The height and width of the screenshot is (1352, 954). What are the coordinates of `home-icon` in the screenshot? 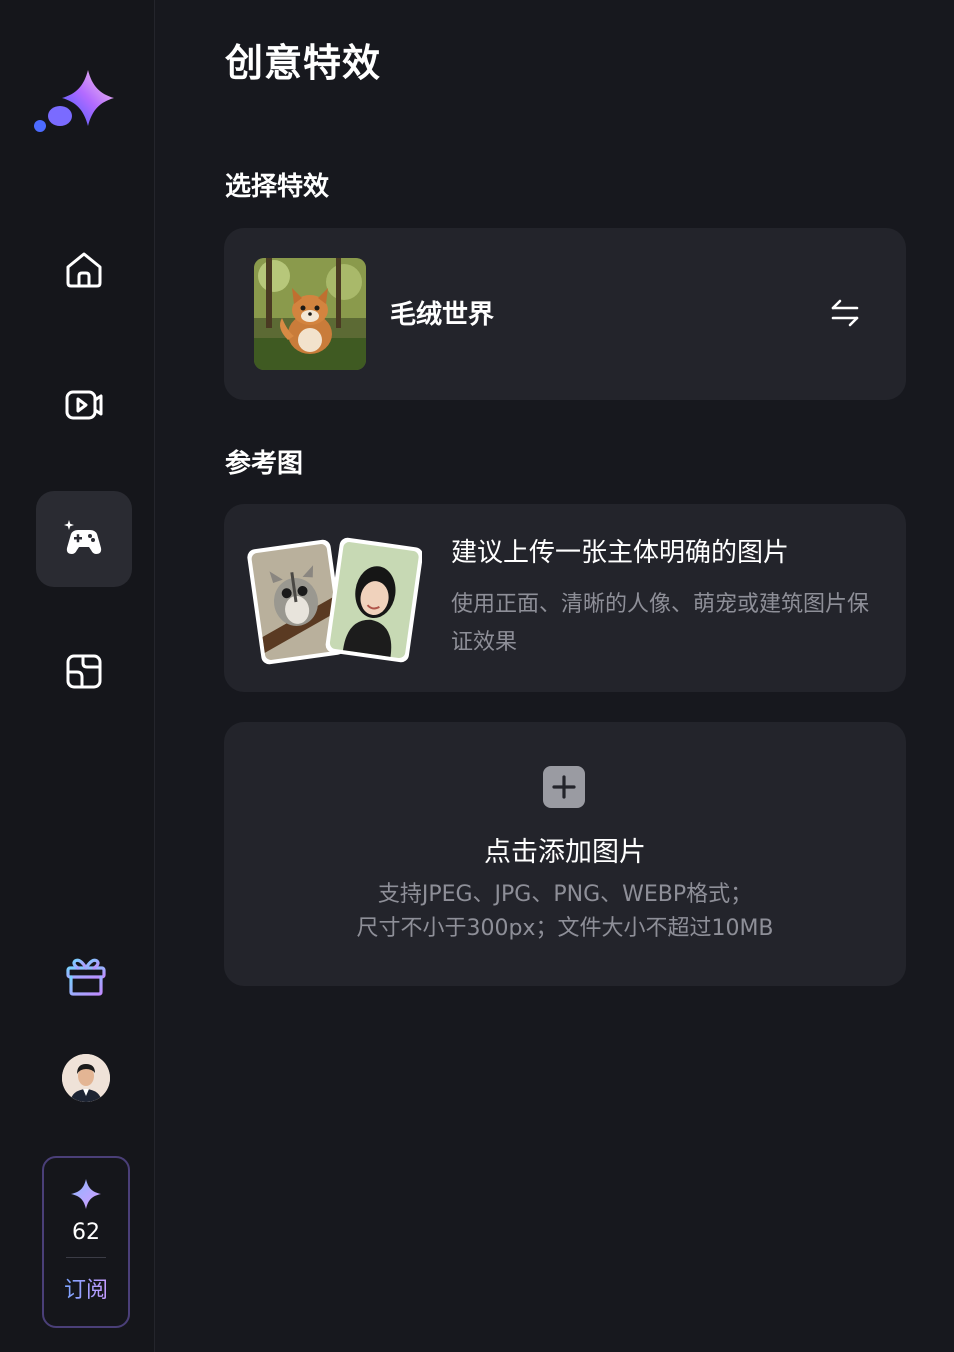 It's located at (84, 270).